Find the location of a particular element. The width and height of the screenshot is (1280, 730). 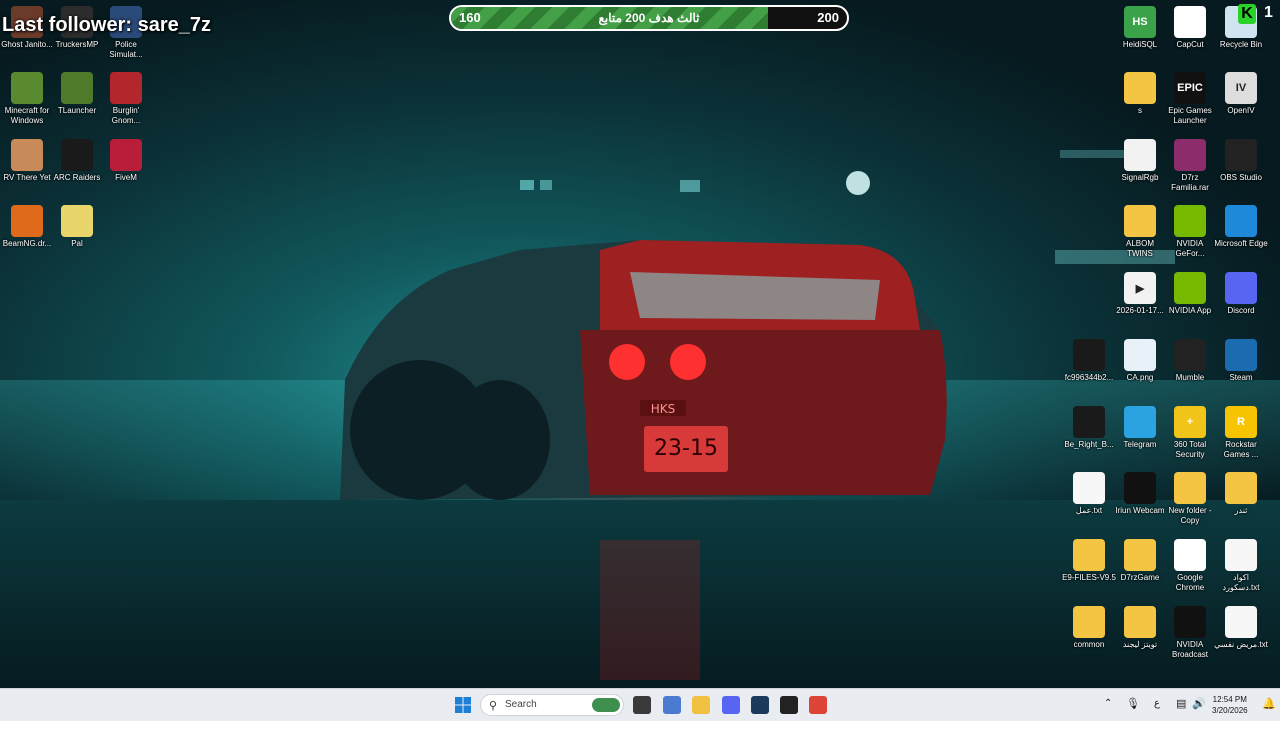

desktop-icon: SignalRgb is located at coordinates (1140, 161).